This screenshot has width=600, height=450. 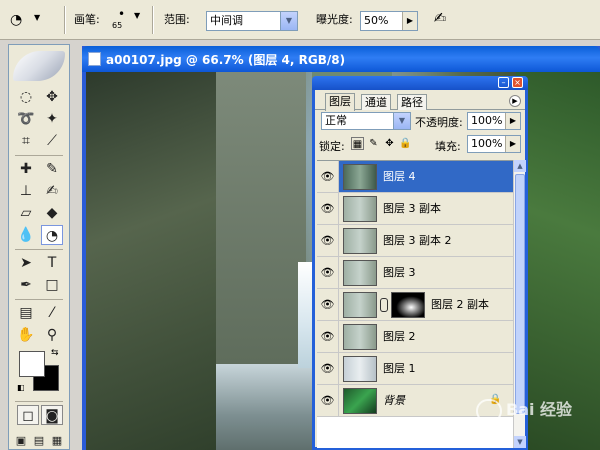 I want to click on airbrush-icon: ✍, so click(x=440, y=18).